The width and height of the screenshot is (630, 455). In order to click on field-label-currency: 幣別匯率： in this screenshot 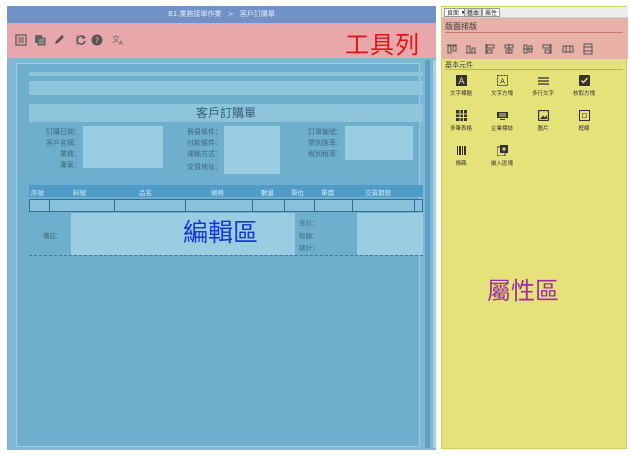, I will do `click(325, 143)`.